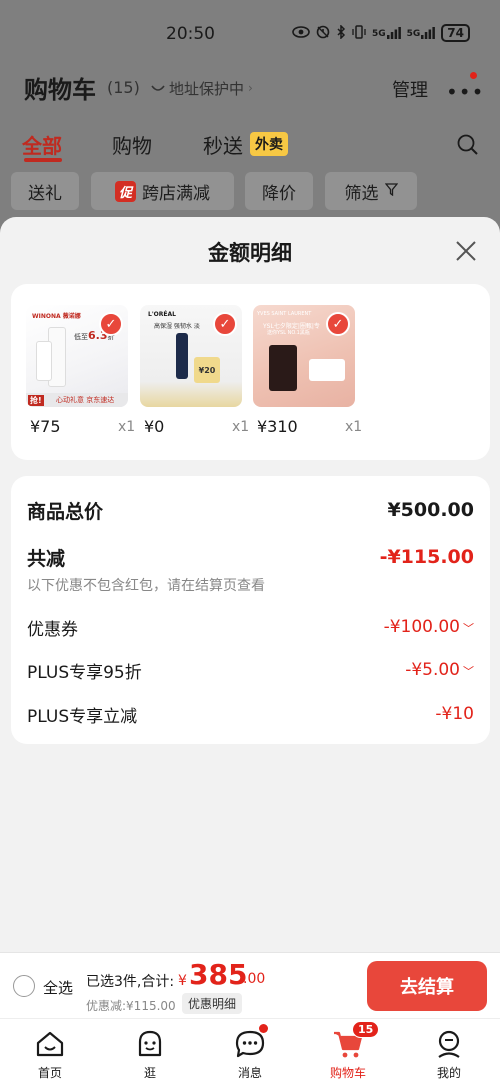  I want to click on total-decimal: .00, so click(254, 979).